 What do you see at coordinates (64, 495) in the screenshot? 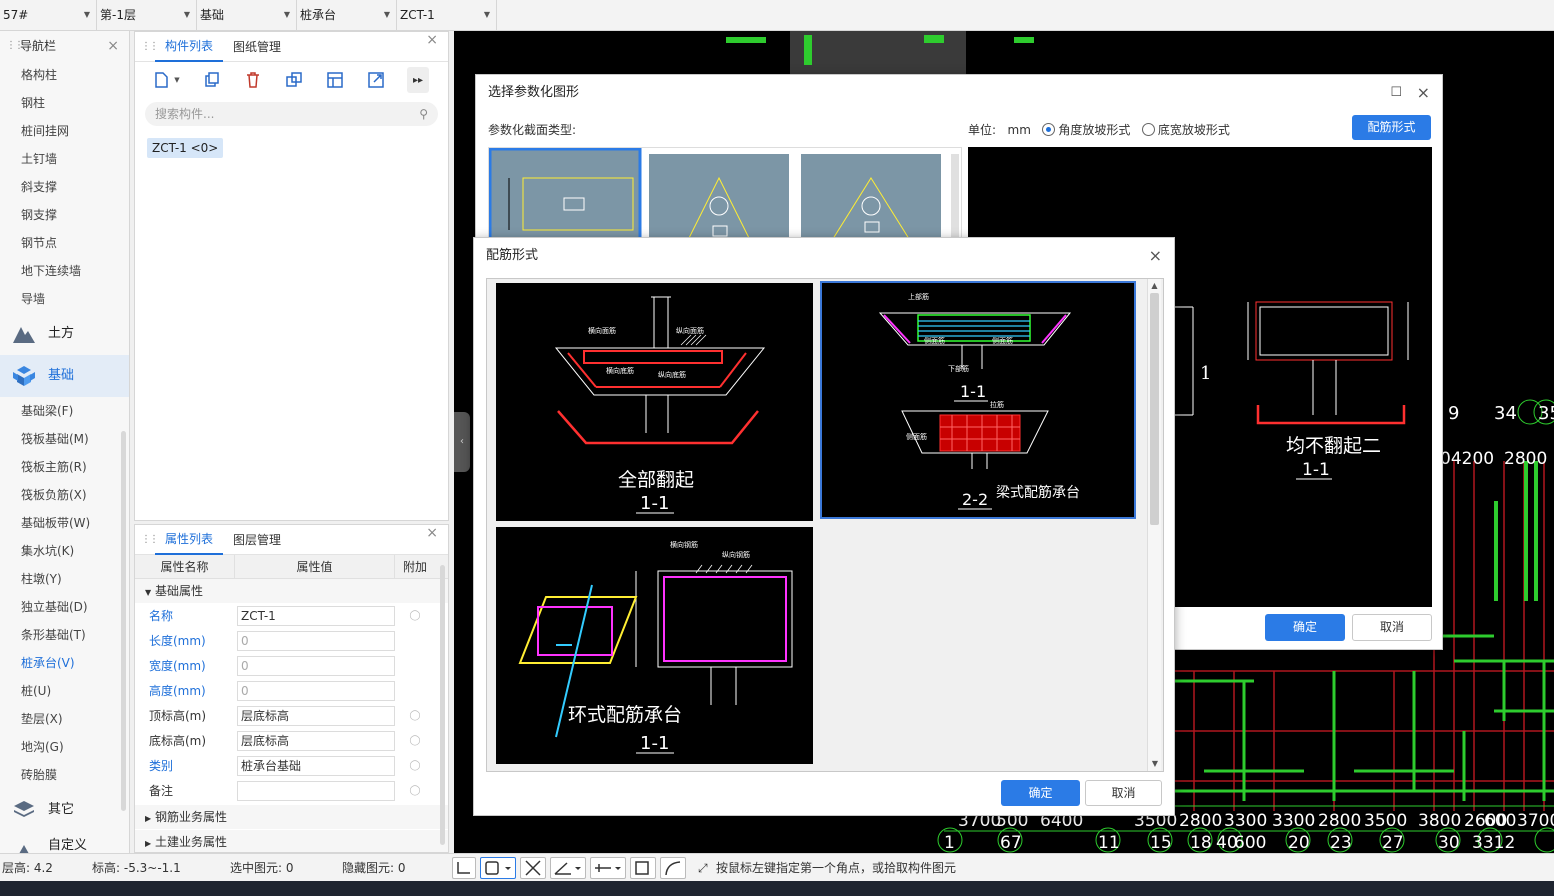
I see `nav-item: 筏板负筋(X)` at bounding box center [64, 495].